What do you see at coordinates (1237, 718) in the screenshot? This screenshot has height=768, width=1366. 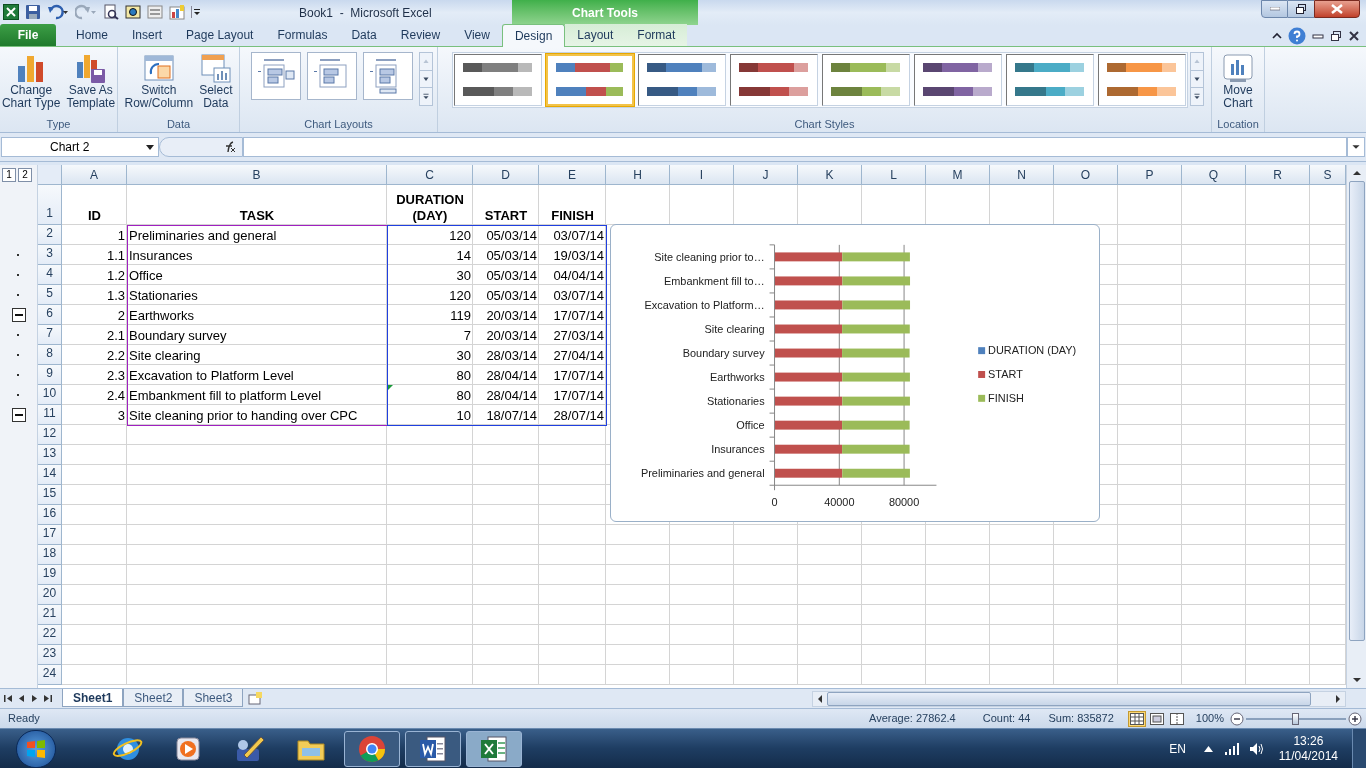 I see `zoom-out-icon` at bounding box center [1237, 718].